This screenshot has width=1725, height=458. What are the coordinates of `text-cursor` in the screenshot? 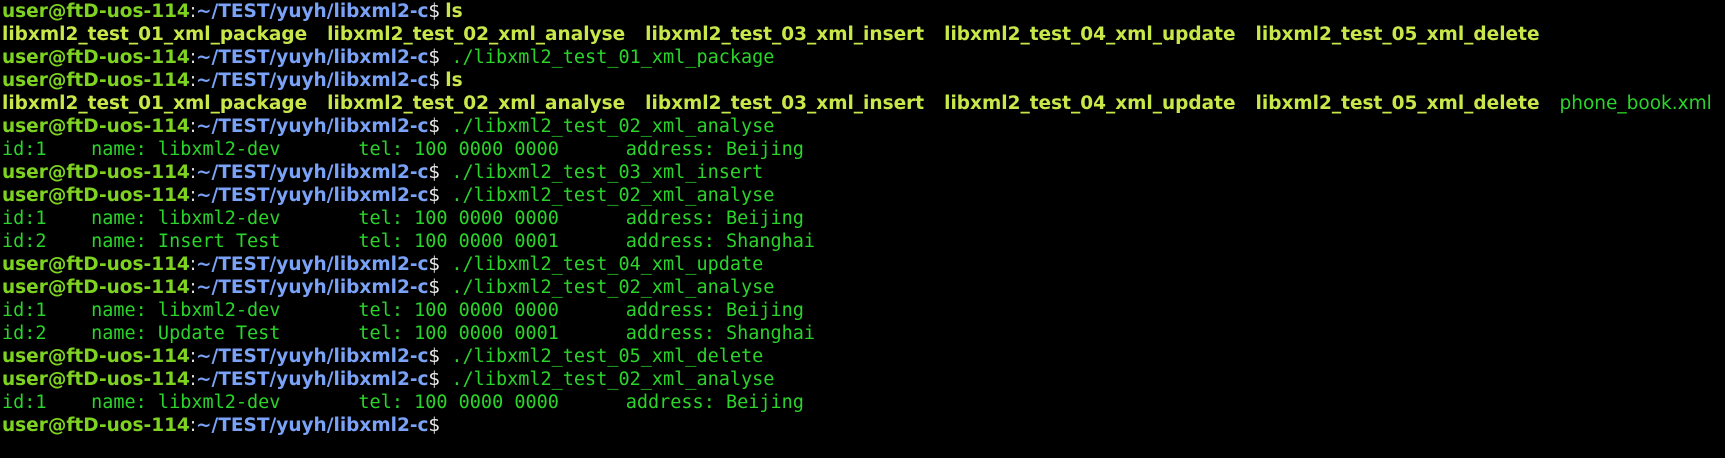 It's located at (445, 424).